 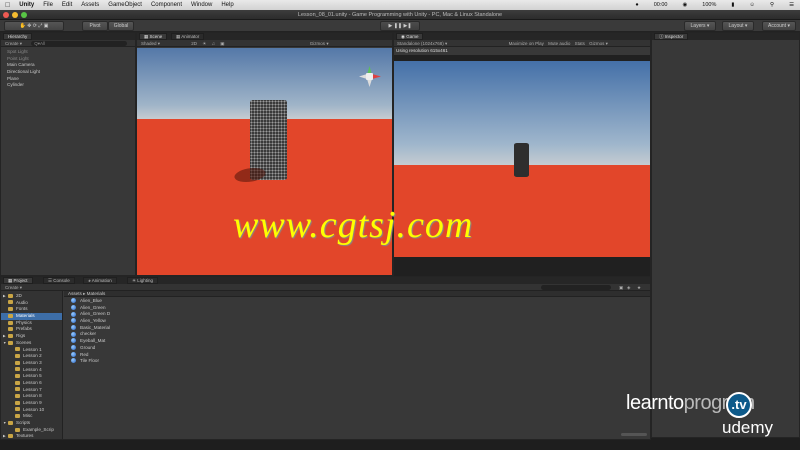 What do you see at coordinates (67, 85) in the screenshot?
I see `hierarchy-item: Cylinder` at bounding box center [67, 85].